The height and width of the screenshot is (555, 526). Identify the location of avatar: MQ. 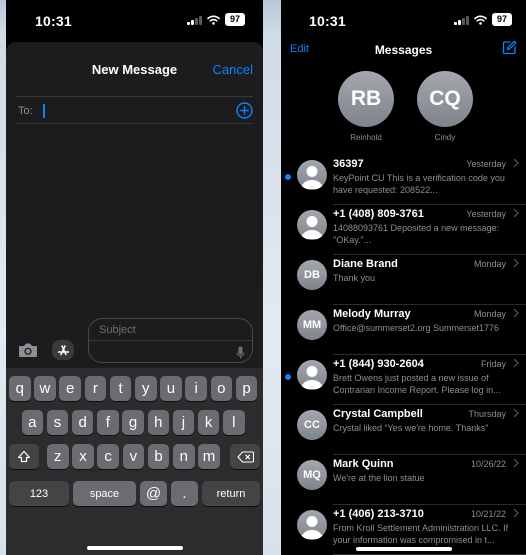
(312, 475).